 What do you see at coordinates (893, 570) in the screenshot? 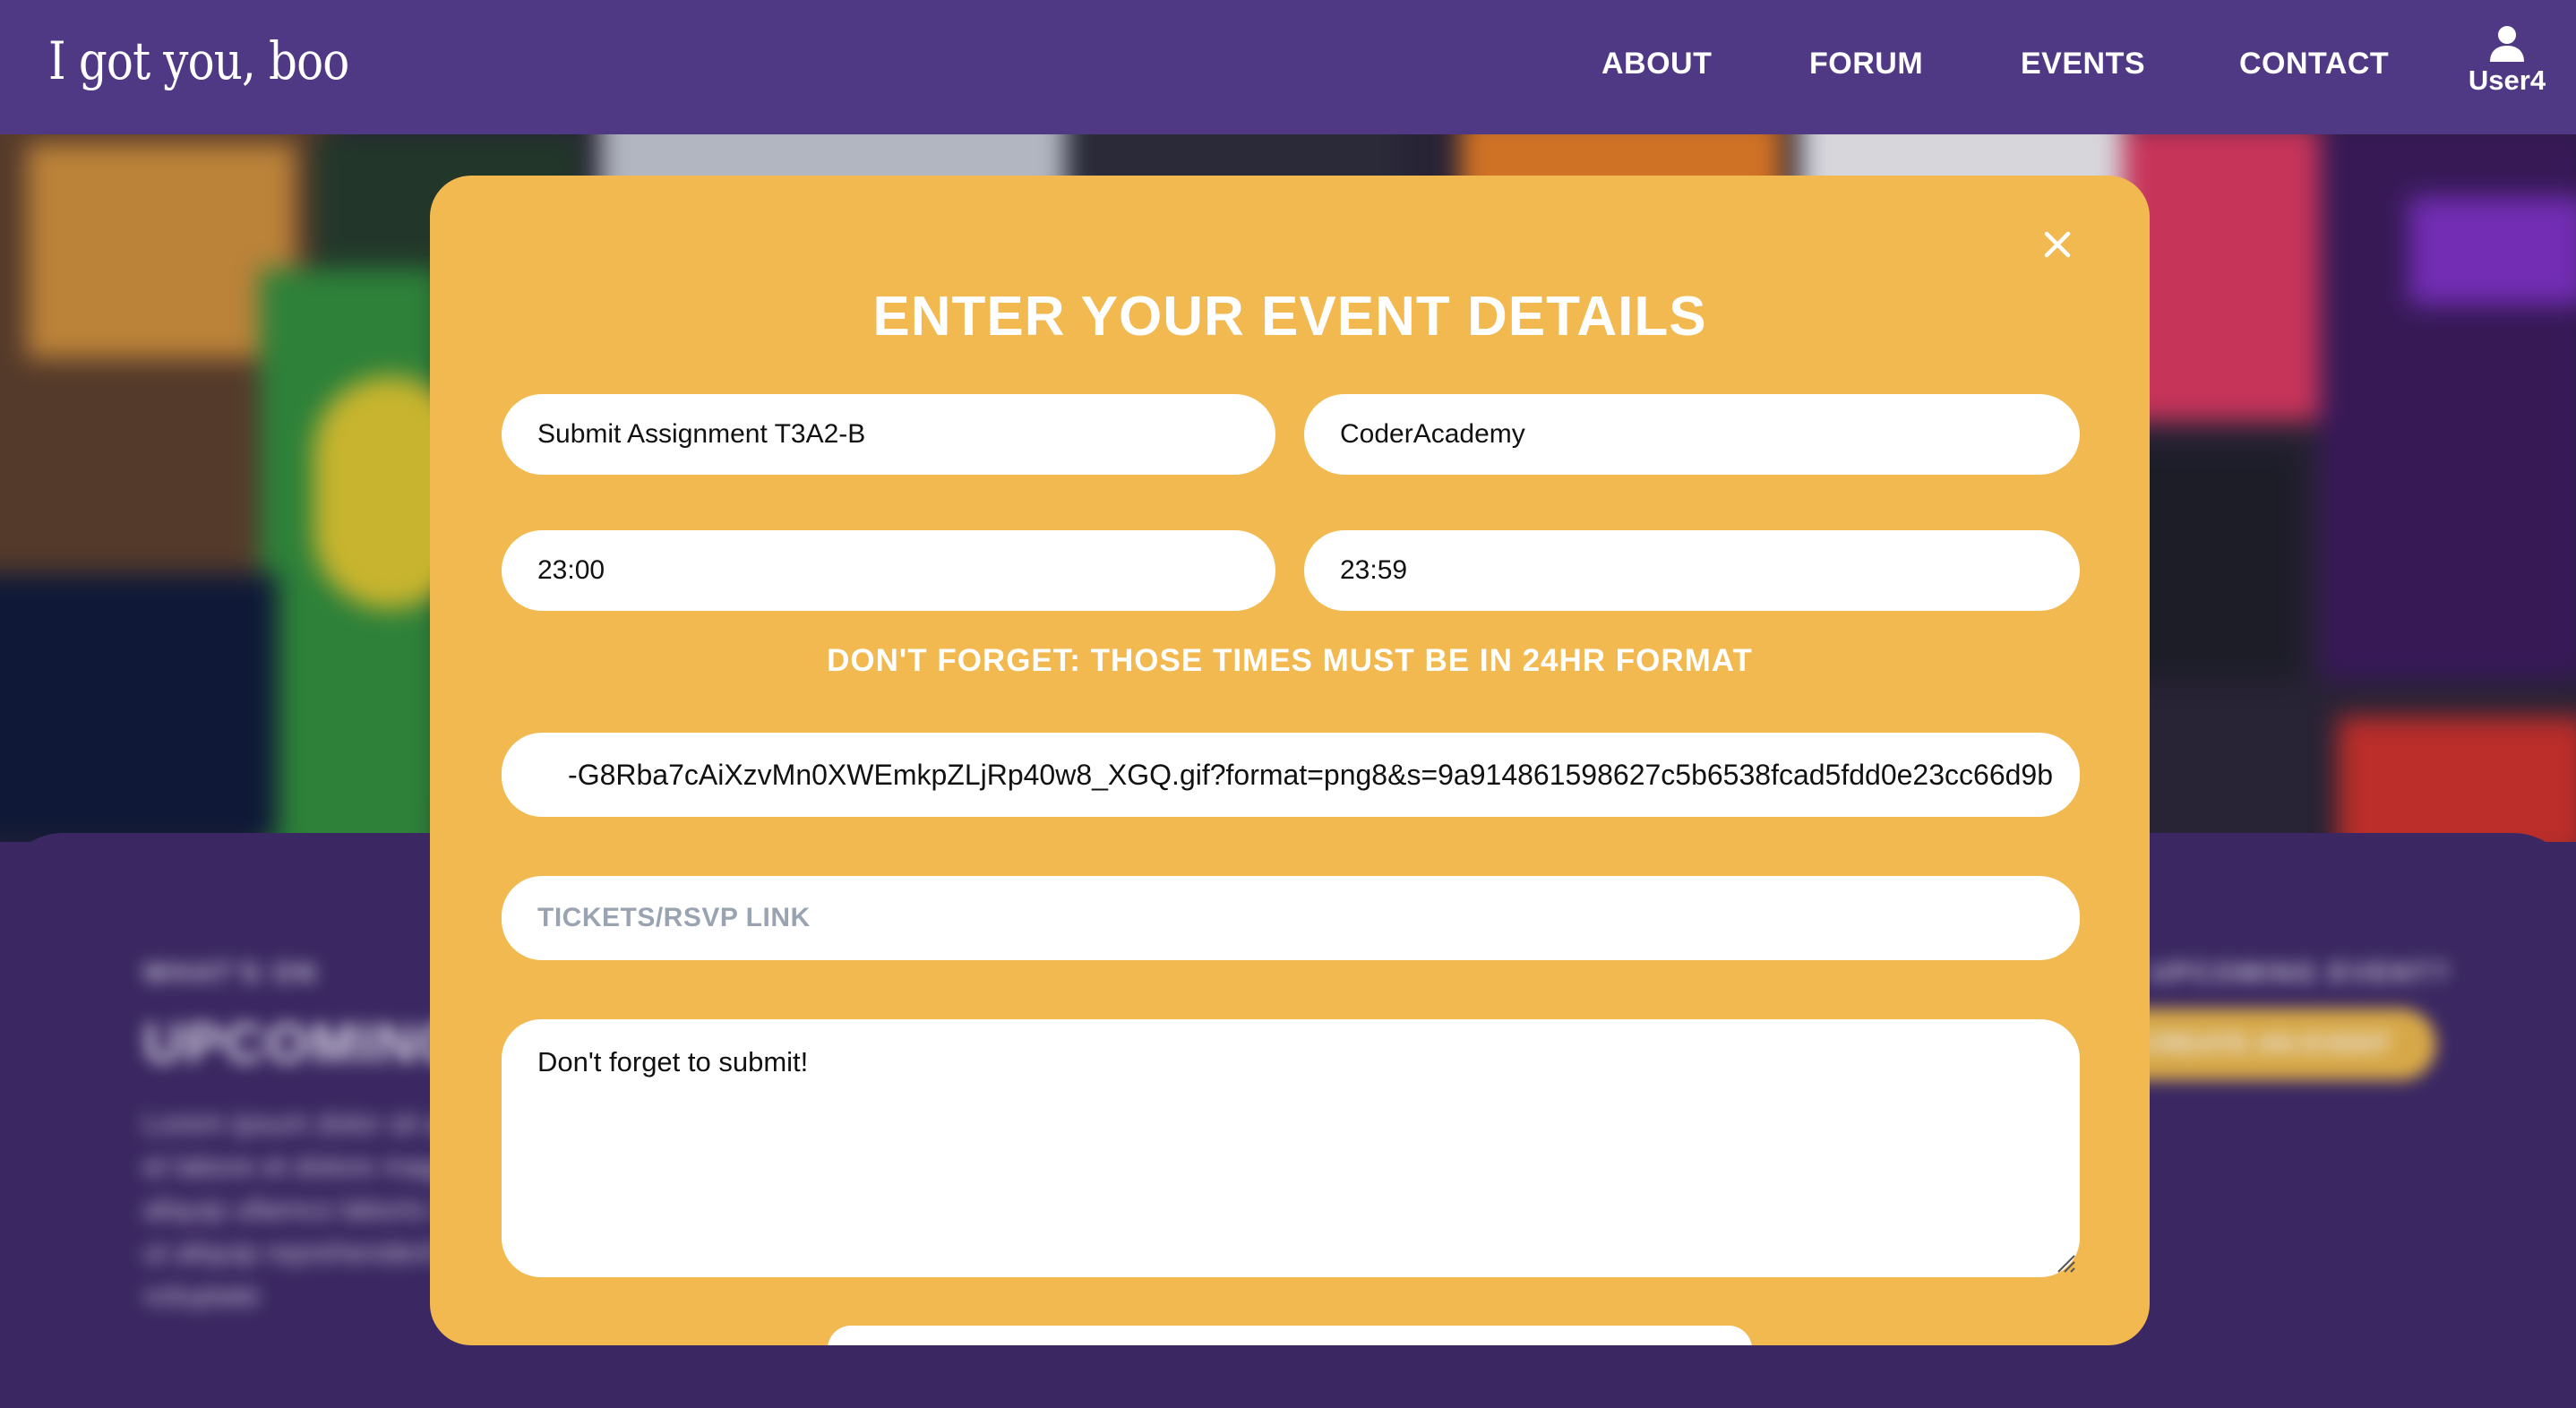
I see `start-time-input` at bounding box center [893, 570].